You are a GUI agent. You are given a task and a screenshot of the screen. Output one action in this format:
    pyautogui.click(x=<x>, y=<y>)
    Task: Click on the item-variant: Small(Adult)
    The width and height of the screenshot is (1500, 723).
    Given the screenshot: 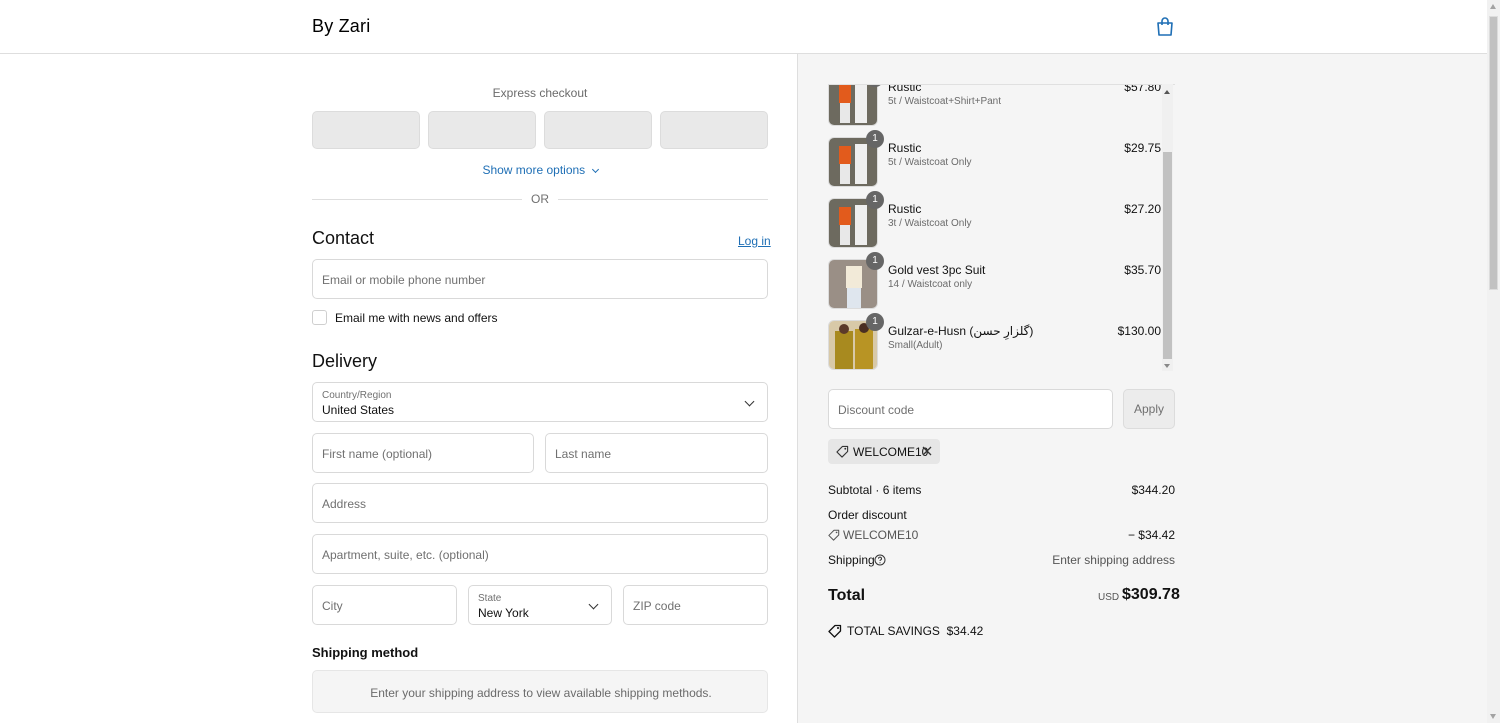 What is the action you would take?
    pyautogui.click(x=915, y=345)
    